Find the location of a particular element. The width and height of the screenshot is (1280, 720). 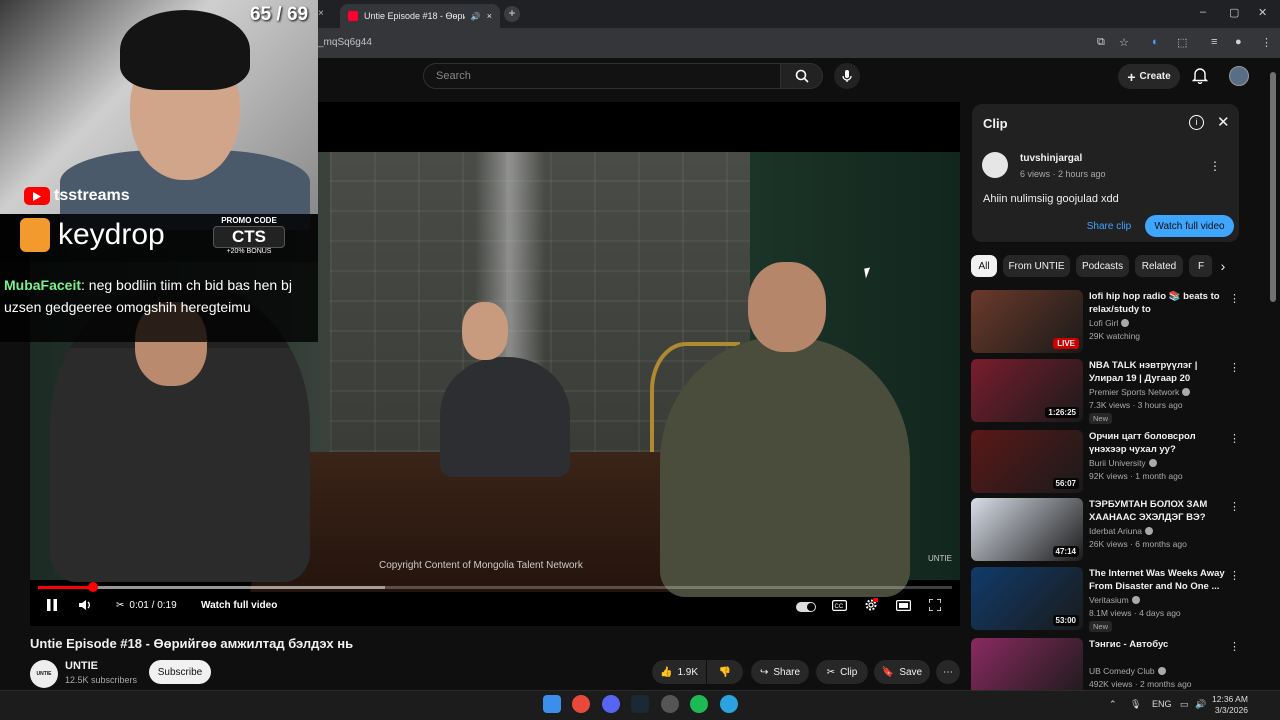

recommendation-channel: Burii University is located at coordinates (1123, 463).